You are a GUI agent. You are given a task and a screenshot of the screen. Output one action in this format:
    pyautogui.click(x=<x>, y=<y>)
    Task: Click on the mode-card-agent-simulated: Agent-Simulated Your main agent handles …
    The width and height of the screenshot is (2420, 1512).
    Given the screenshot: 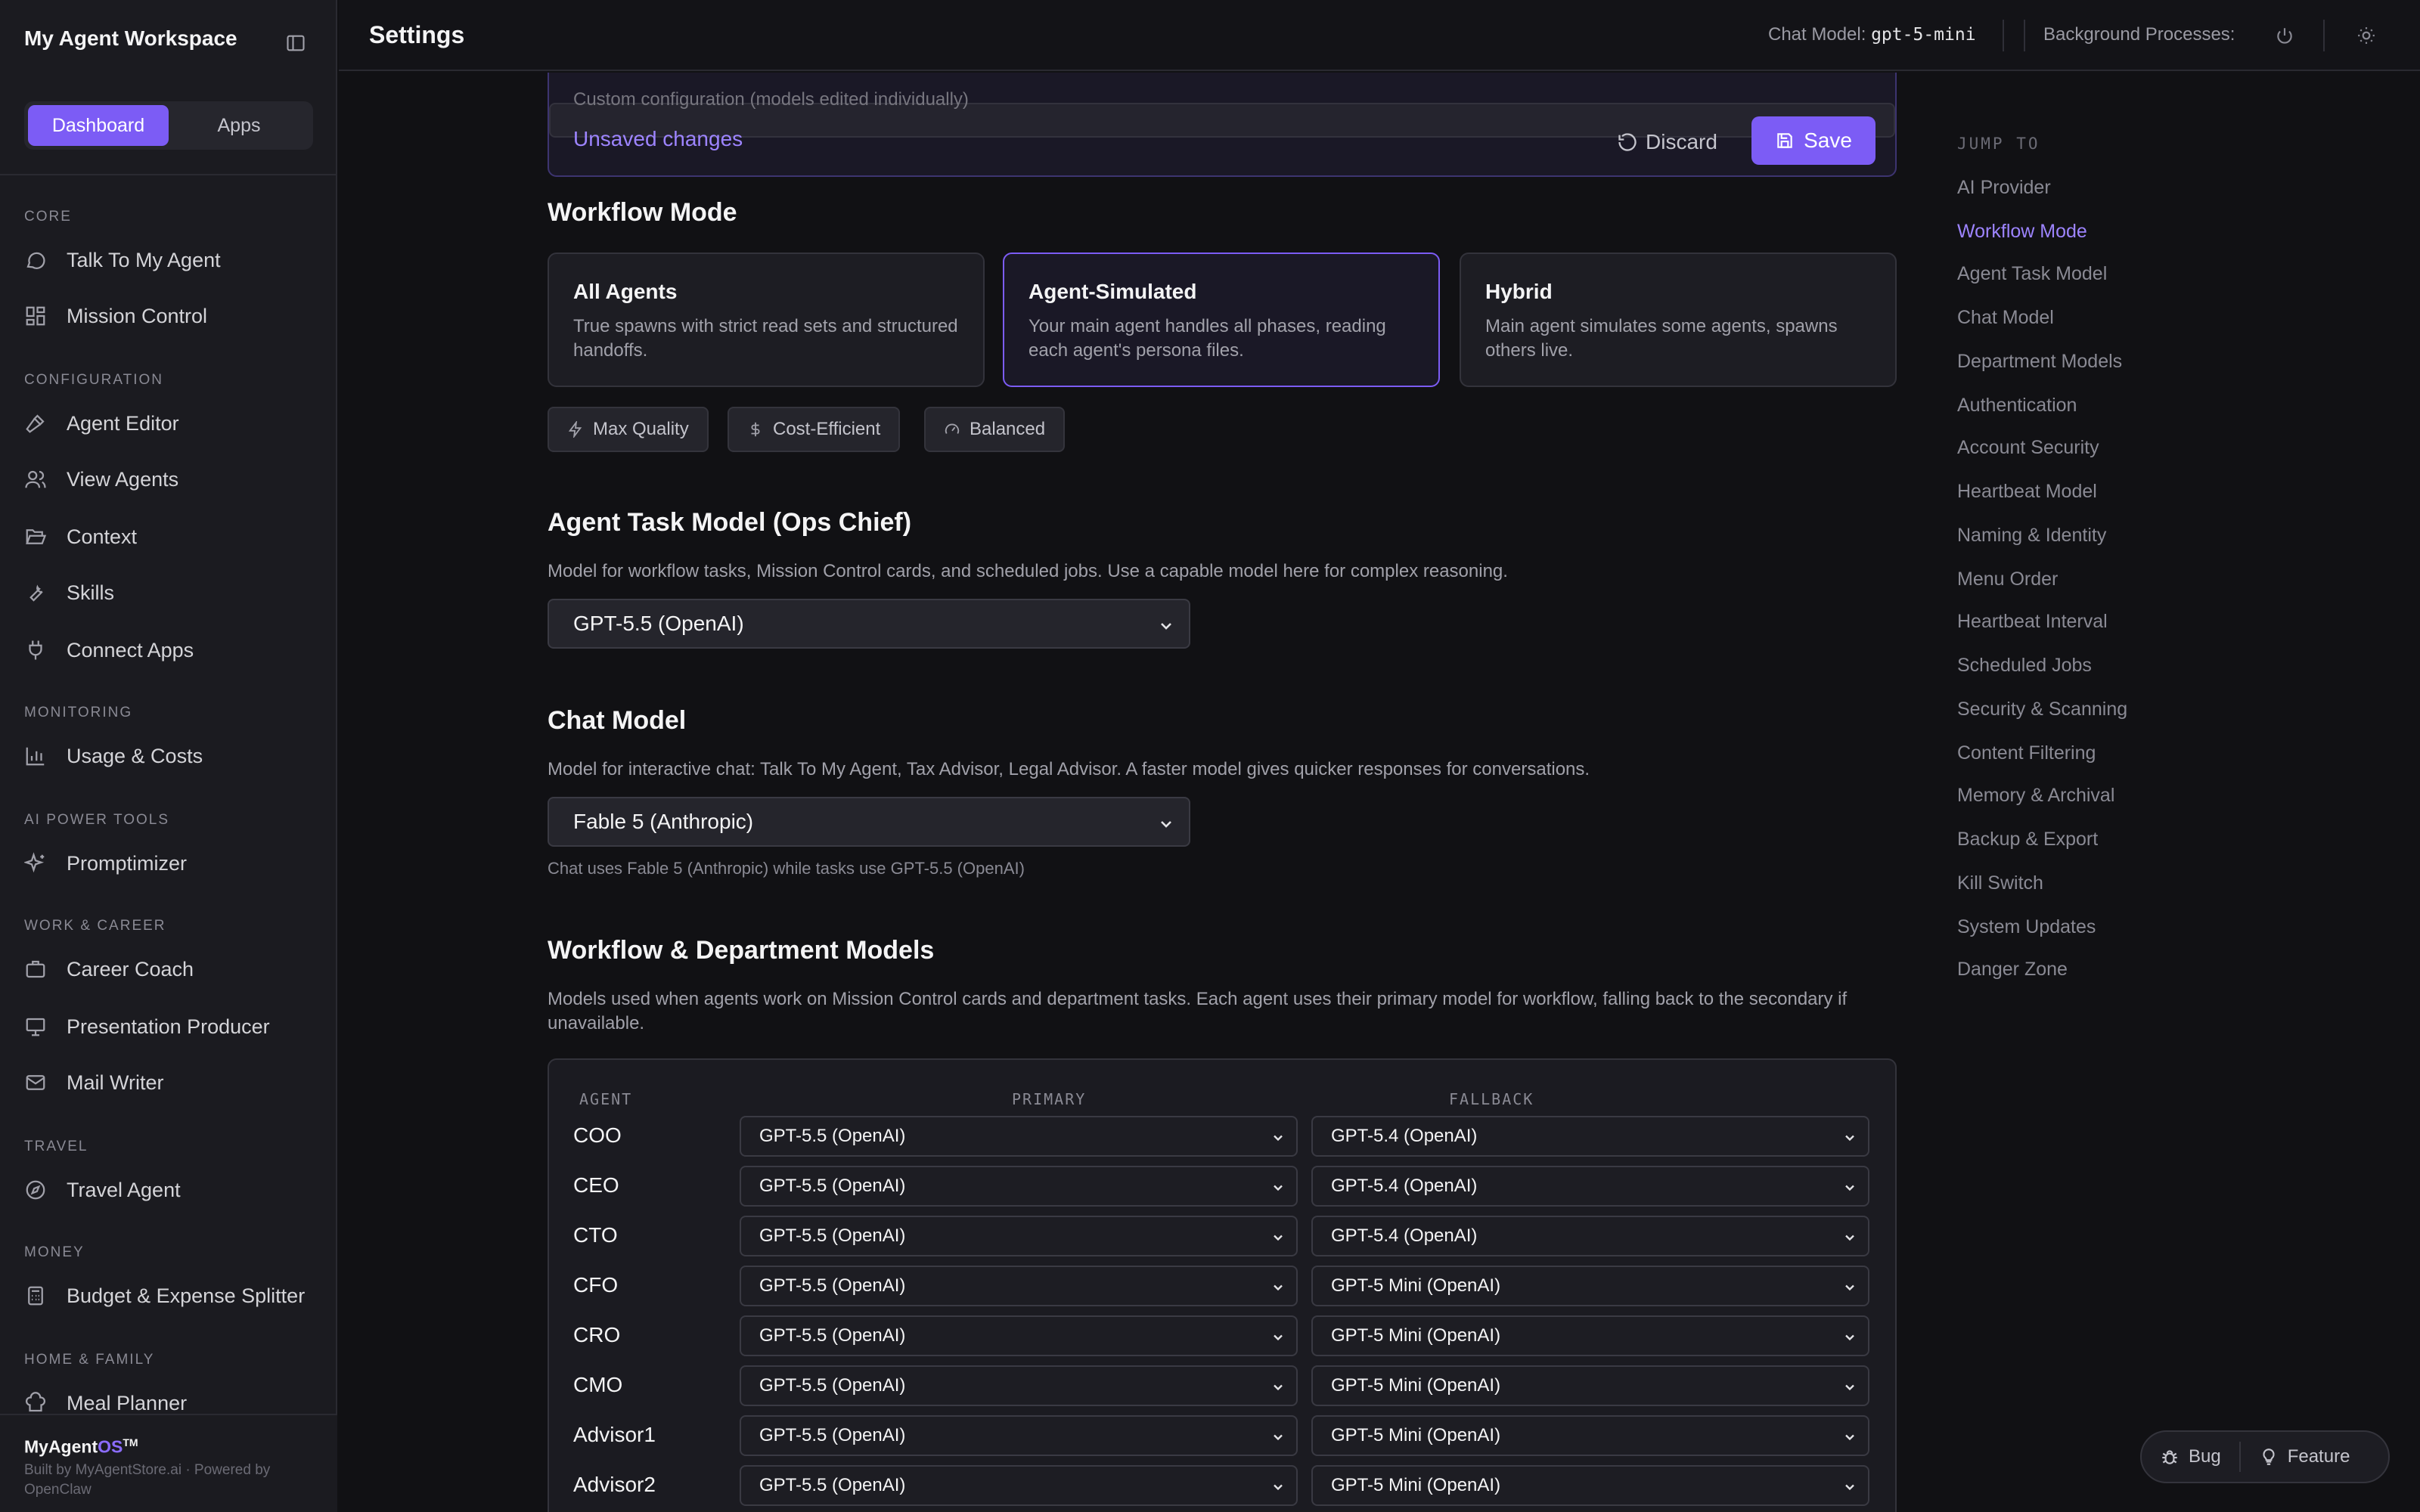 What is the action you would take?
    pyautogui.click(x=1221, y=320)
    